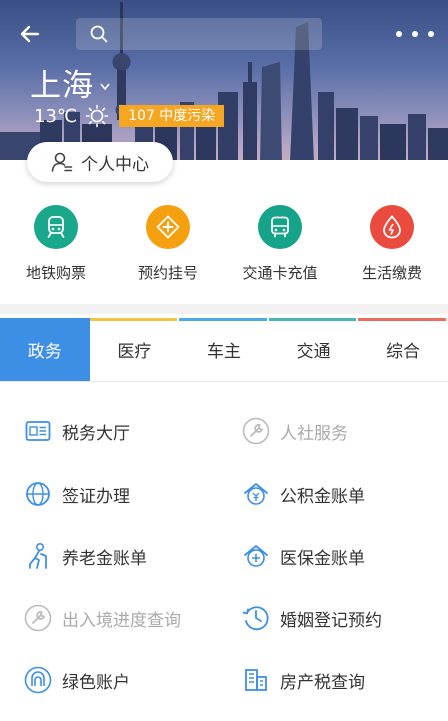  What do you see at coordinates (391, 273) in the screenshot?
I see `quick-service-label: 生活缴费` at bounding box center [391, 273].